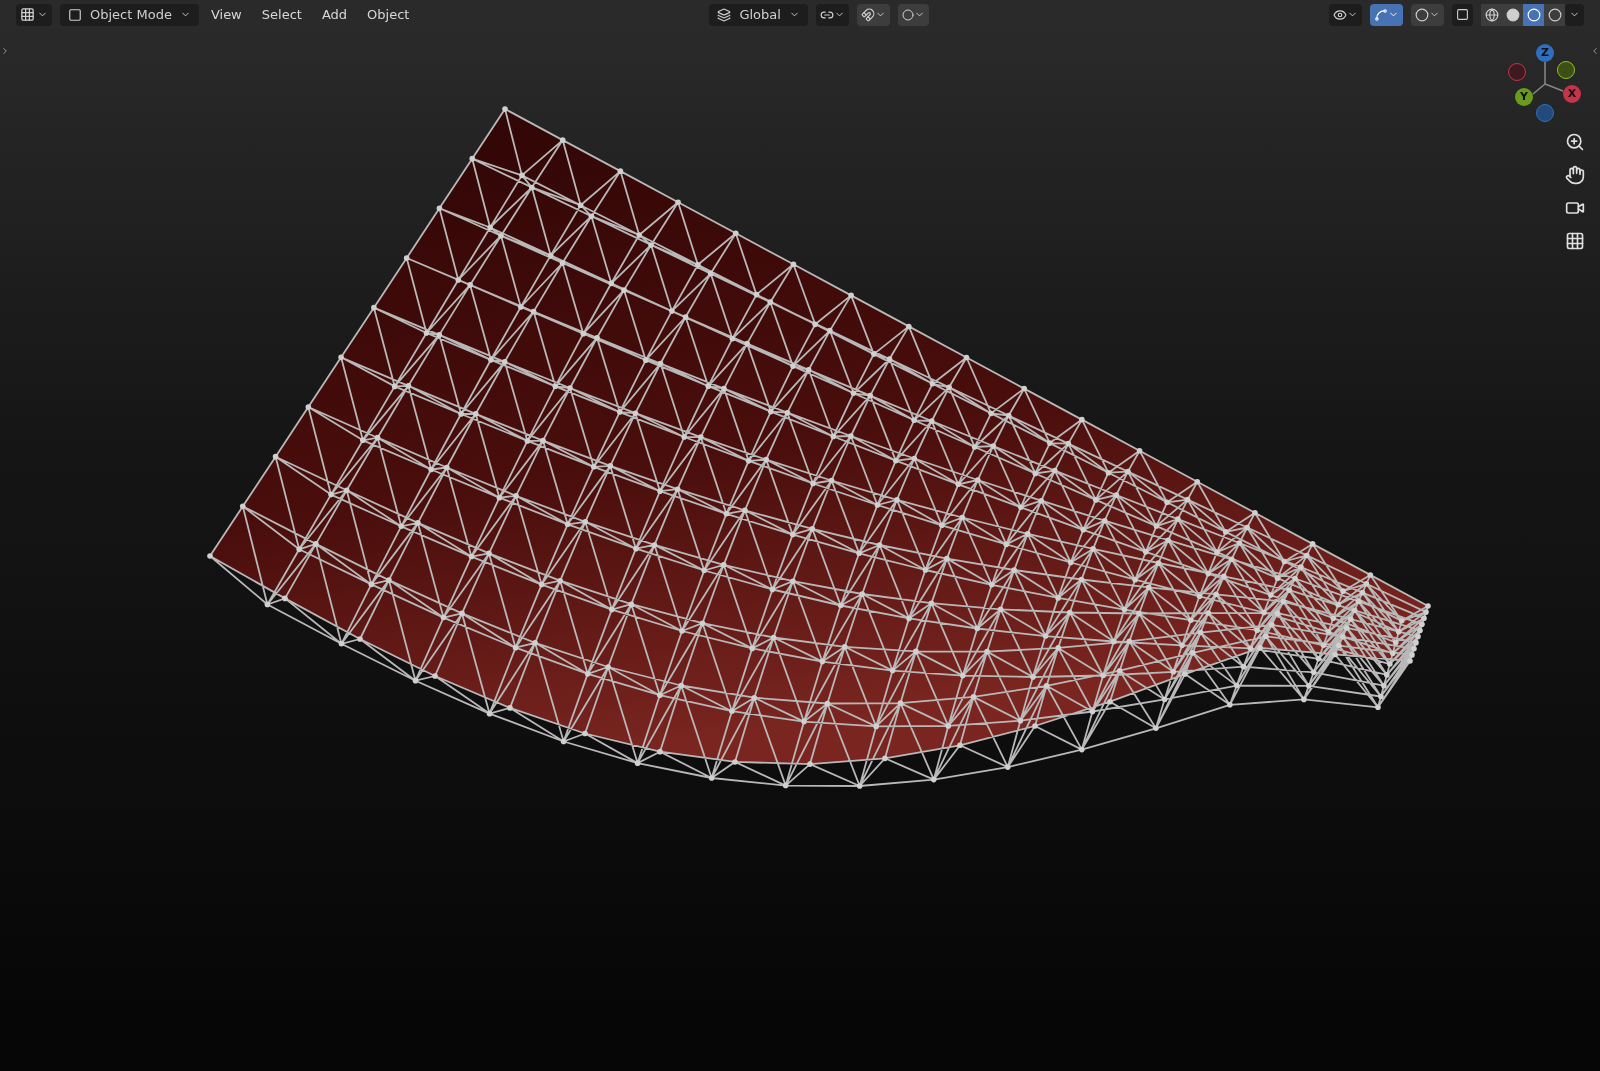  I want to click on overlay-toggle, so click(1427, 14).